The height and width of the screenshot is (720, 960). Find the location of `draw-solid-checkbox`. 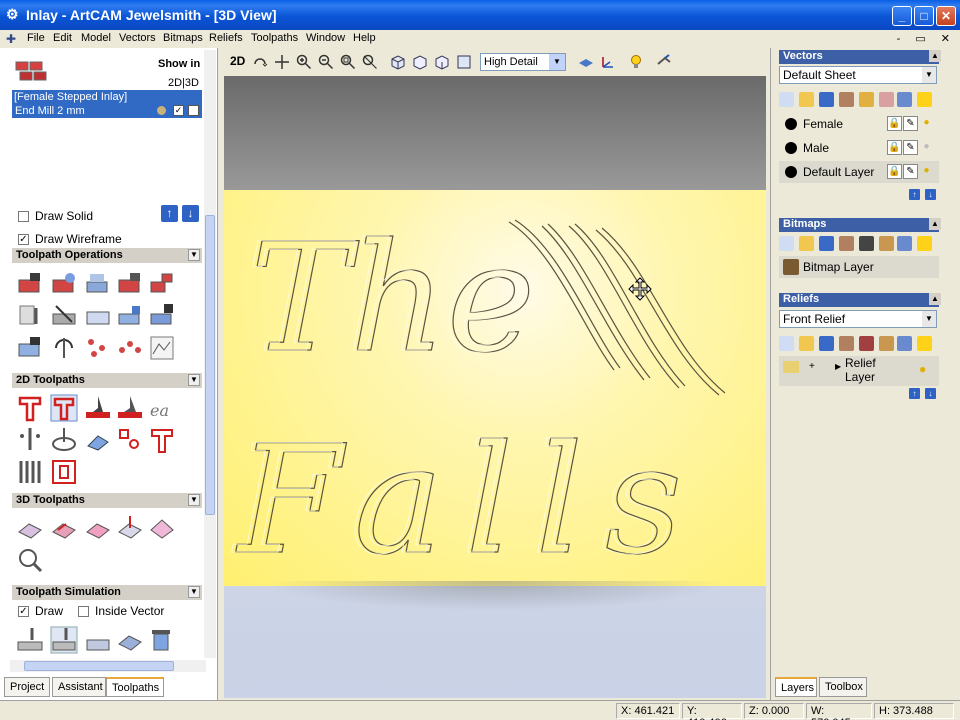

draw-solid-checkbox is located at coordinates (23, 217).